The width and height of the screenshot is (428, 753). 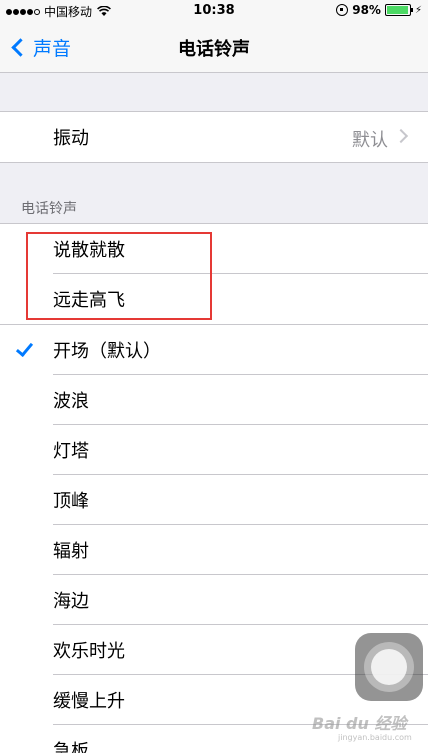 What do you see at coordinates (214, 350) in the screenshot?
I see `ringtone-row-1: 开场（默认）` at bounding box center [214, 350].